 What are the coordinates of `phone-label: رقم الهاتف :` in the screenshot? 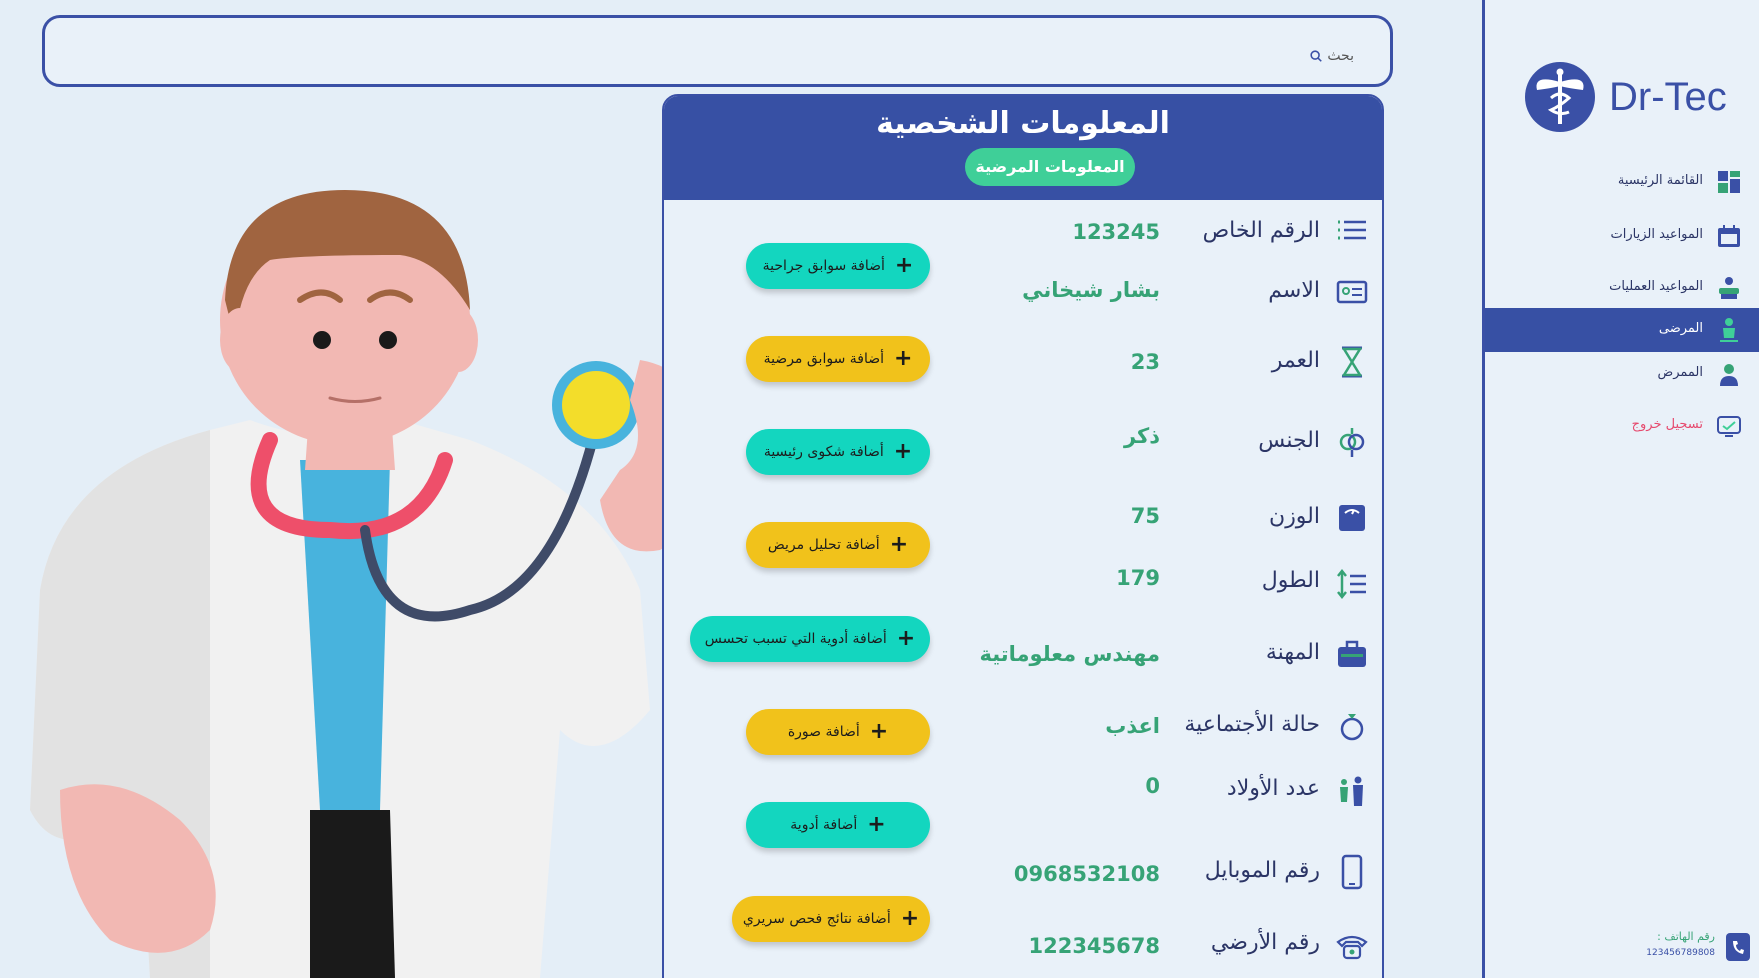 It's located at (1686, 936).